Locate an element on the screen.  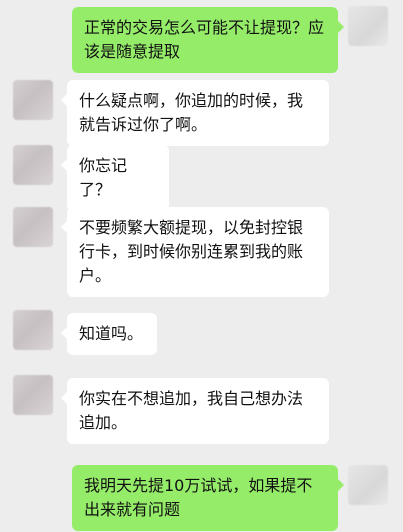
message-text: 不要频繁大额提现，以免封控银行卡，到时候你别连累到我的账户。 is located at coordinates (191, 251).